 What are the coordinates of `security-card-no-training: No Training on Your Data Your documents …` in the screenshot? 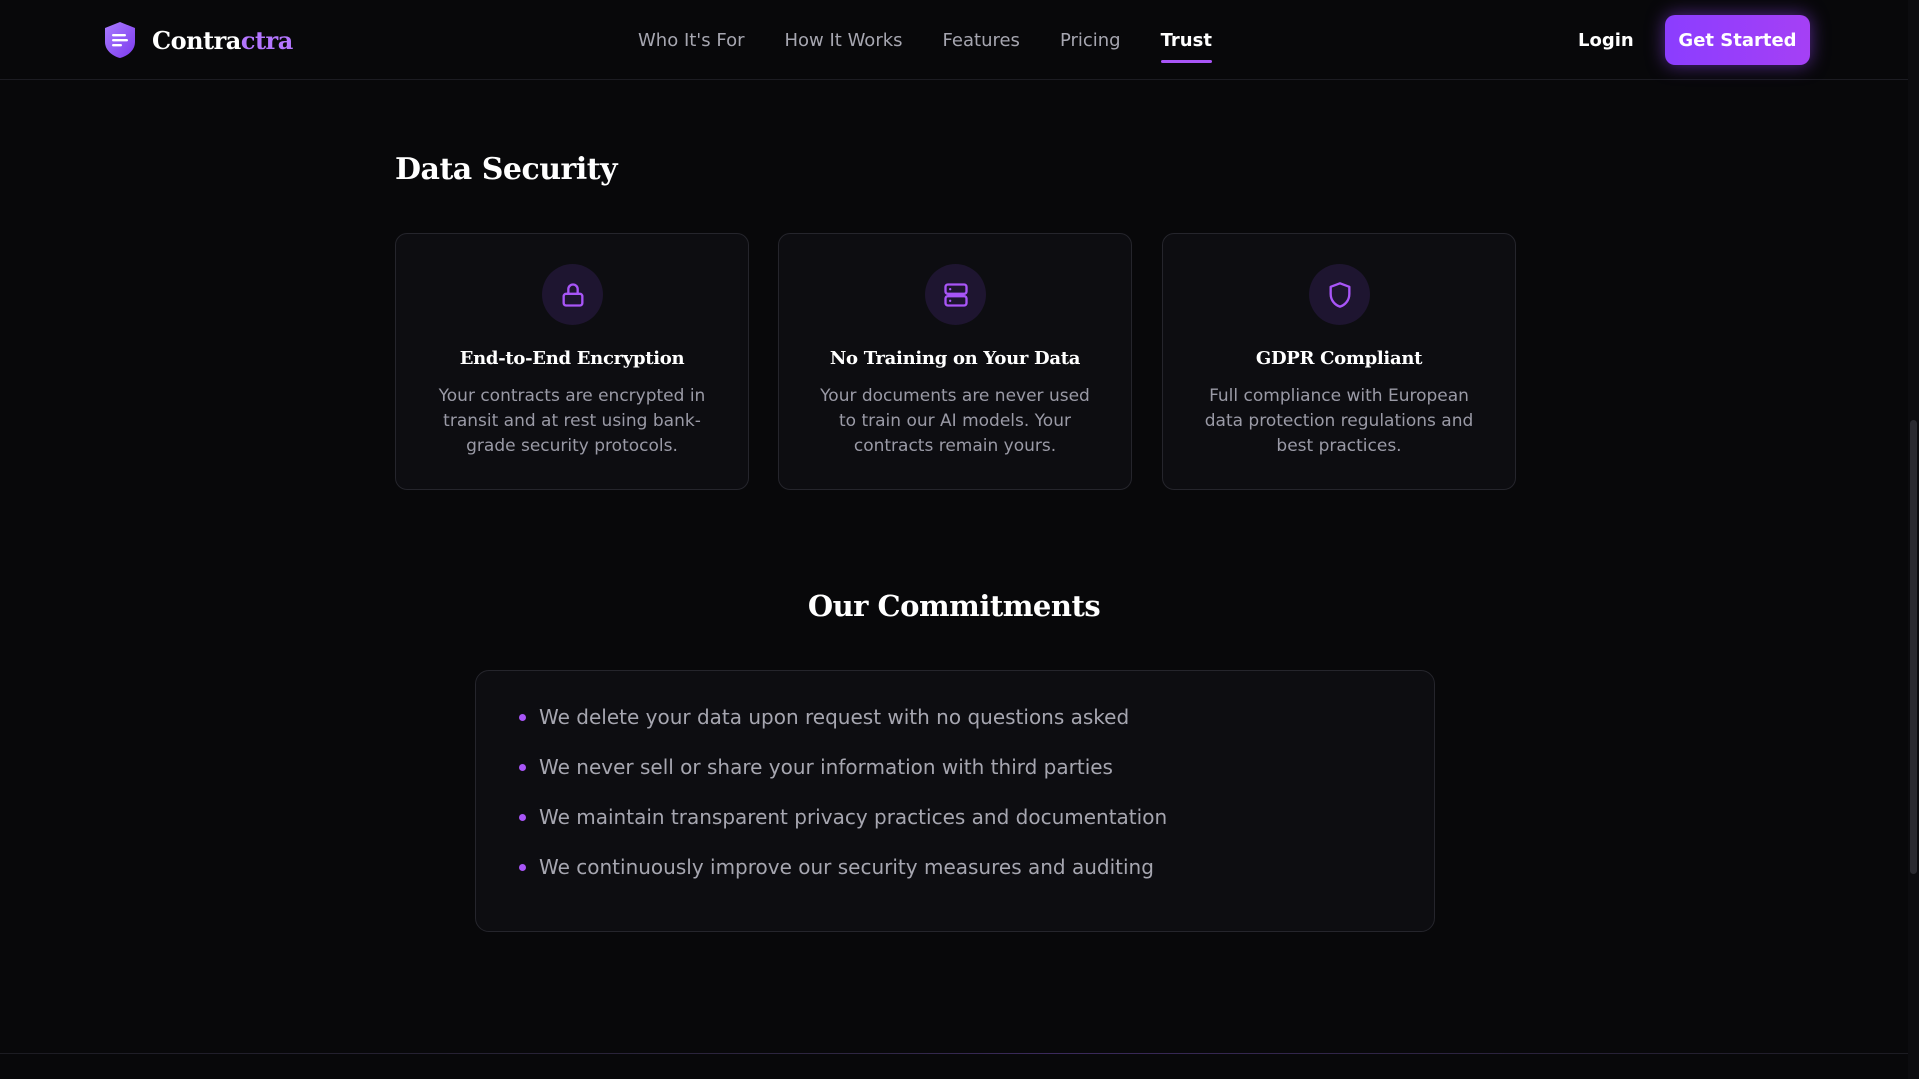 It's located at (955, 361).